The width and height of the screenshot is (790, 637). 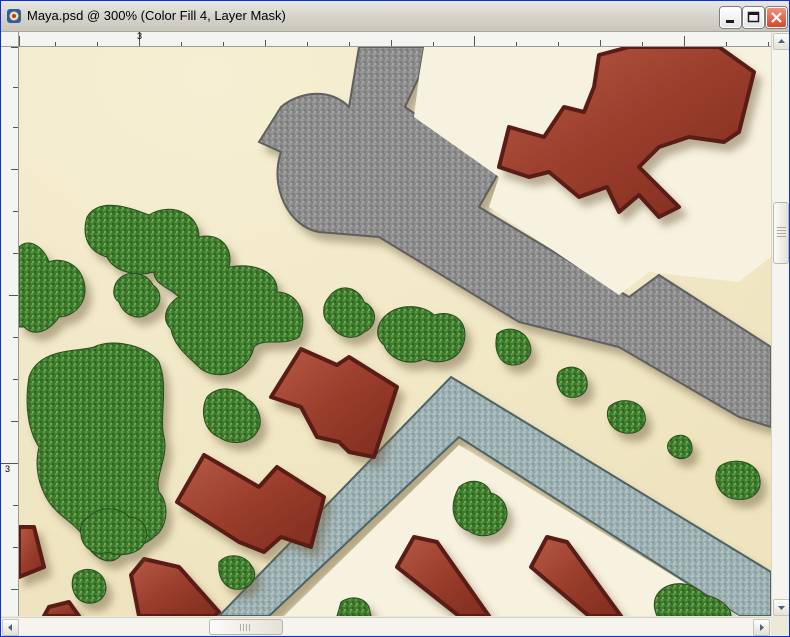 I want to click on close-button, so click(x=776, y=17).